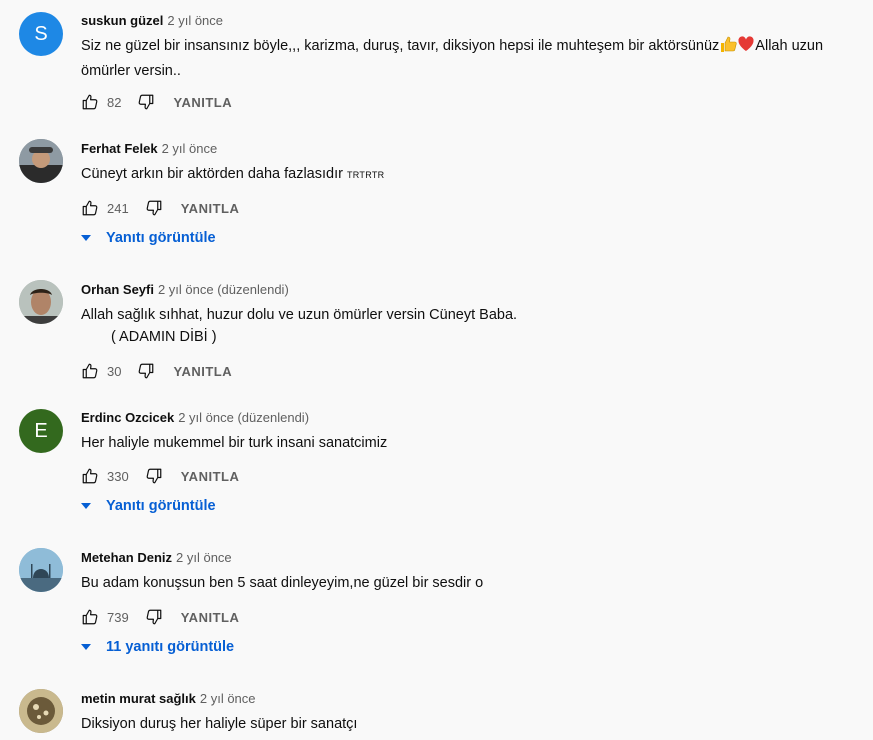 This screenshot has width=873, height=740. Describe the element at coordinates (157, 647) in the screenshot. I see `view-replies-button: 11 yanıtı görüntüle` at that location.